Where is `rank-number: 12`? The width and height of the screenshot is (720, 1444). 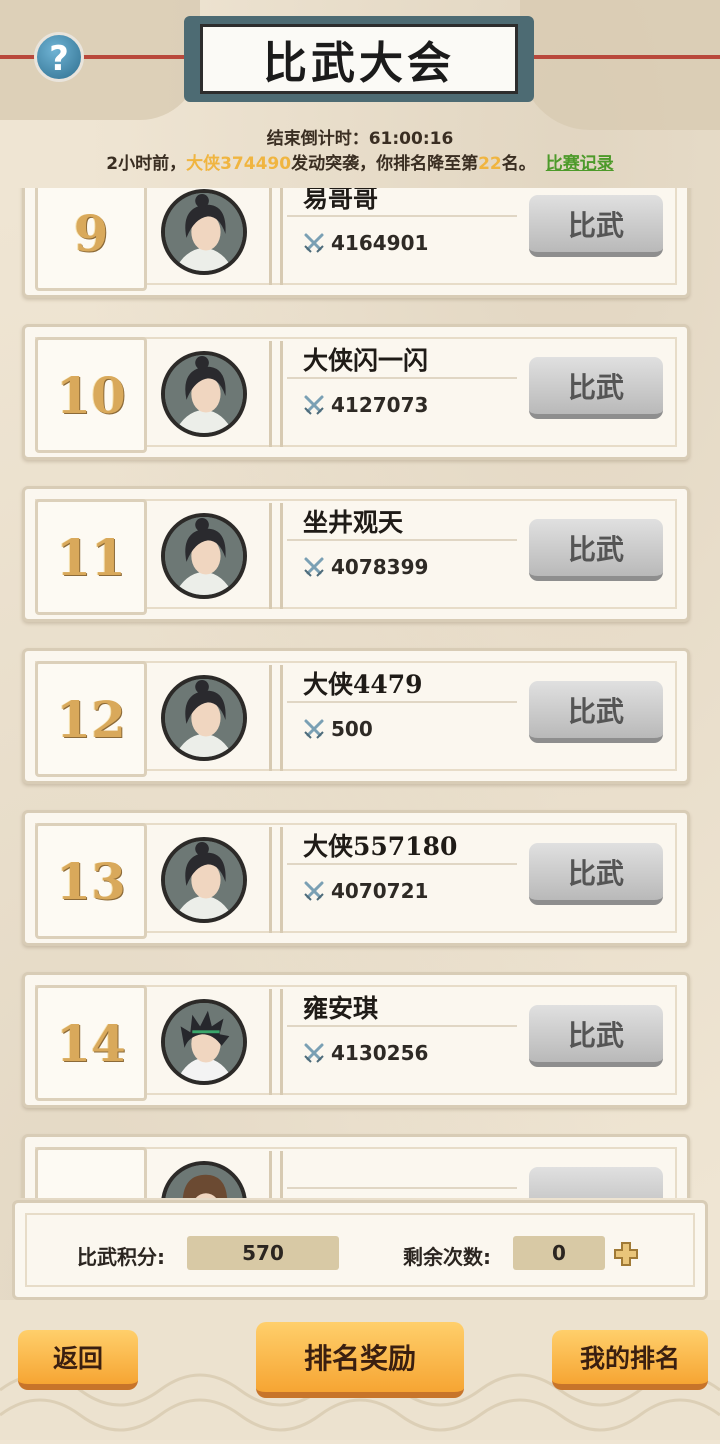 rank-number: 12 is located at coordinates (91, 719).